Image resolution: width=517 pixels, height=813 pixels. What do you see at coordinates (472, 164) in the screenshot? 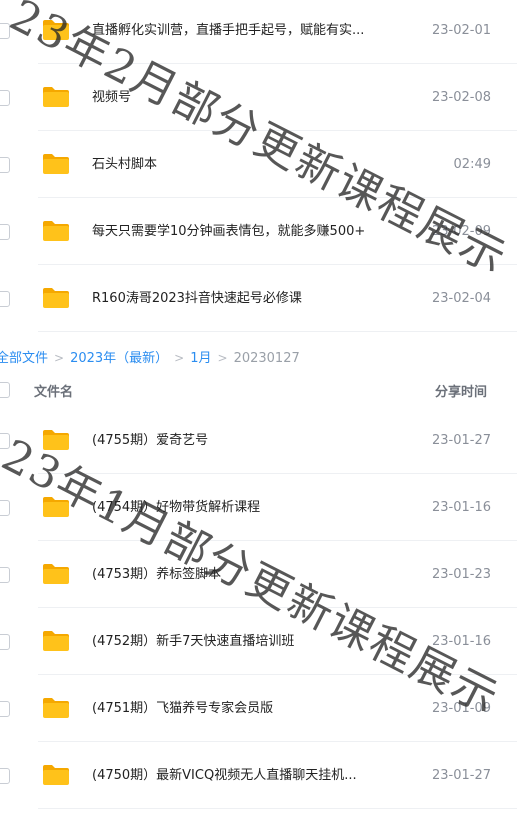
I see `share-date: 02:49` at bounding box center [472, 164].